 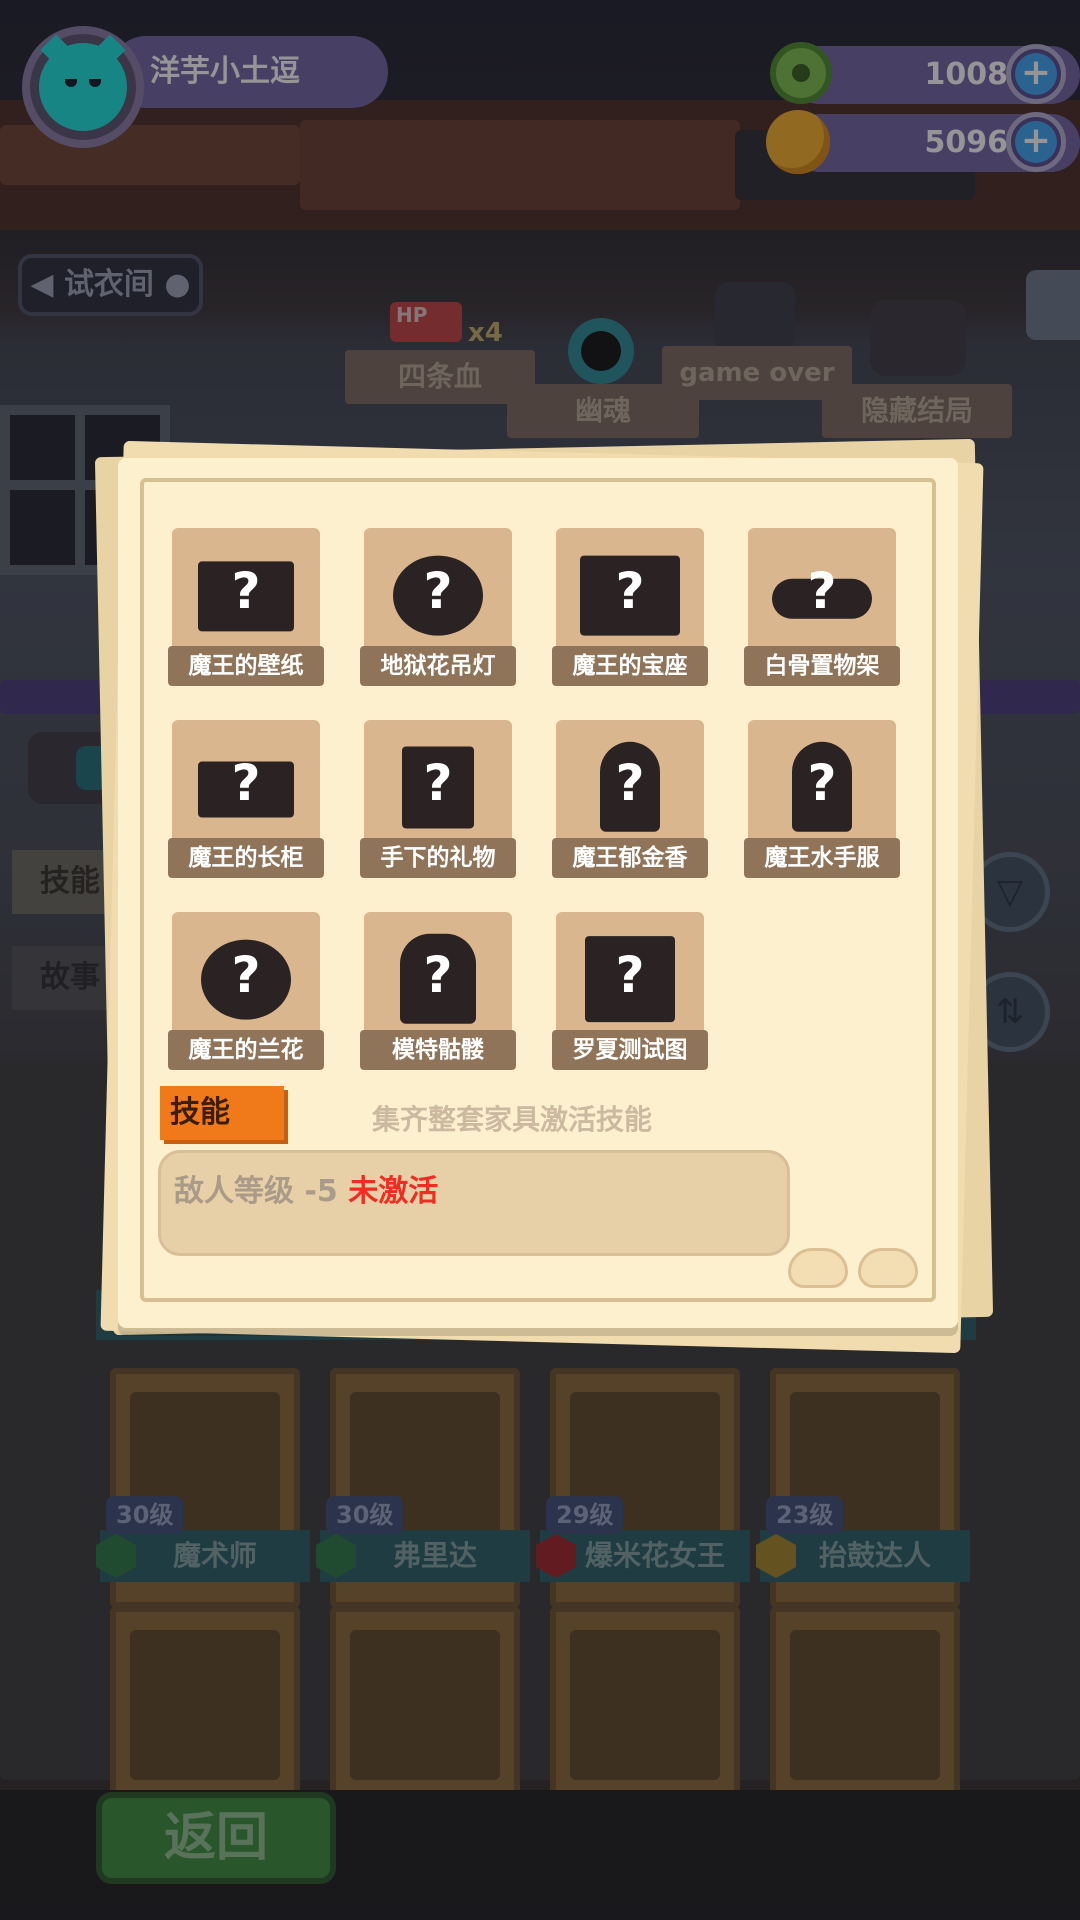 I want to click on item-label: 罗夏测试图, so click(x=630, y=1050).